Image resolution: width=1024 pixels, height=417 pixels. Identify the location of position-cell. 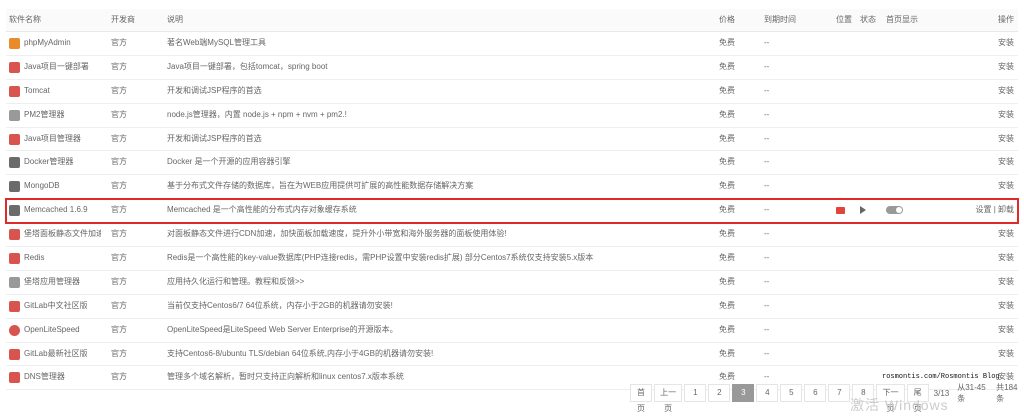
(846, 210).